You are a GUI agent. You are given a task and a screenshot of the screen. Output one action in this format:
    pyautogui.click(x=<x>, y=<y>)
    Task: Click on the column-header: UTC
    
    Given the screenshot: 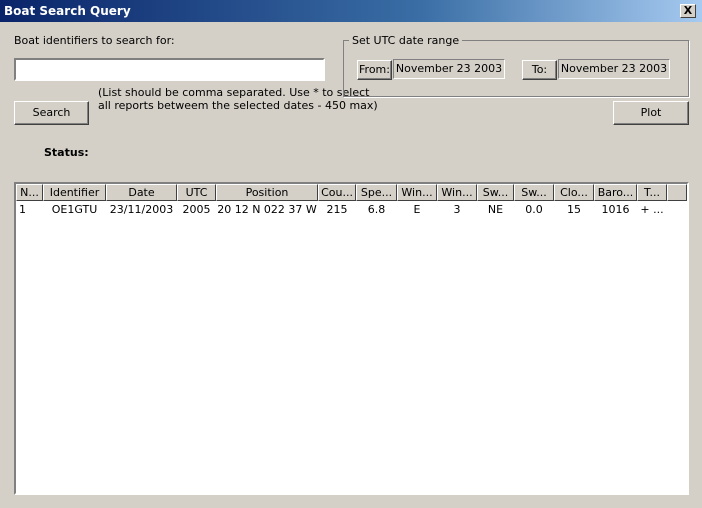 What is the action you would take?
    pyautogui.click(x=196, y=192)
    